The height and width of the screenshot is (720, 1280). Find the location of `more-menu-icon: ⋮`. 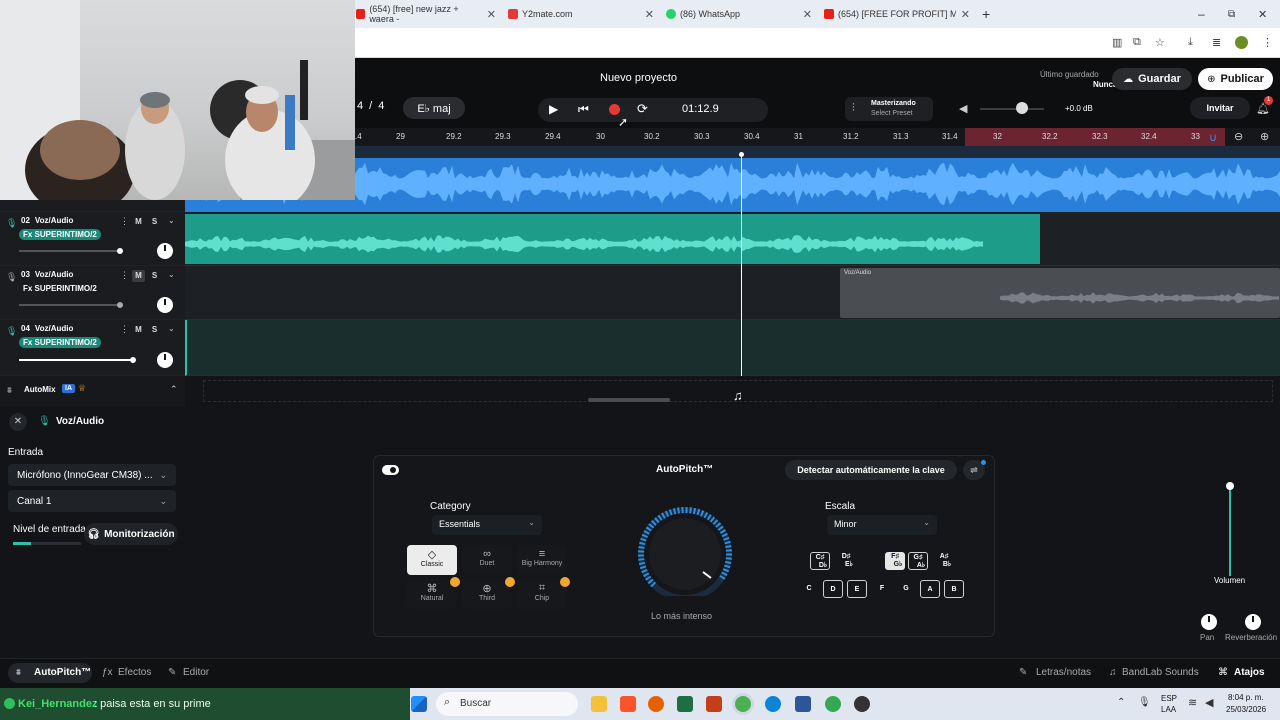

more-menu-icon: ⋮ is located at coordinates (1267, 42).